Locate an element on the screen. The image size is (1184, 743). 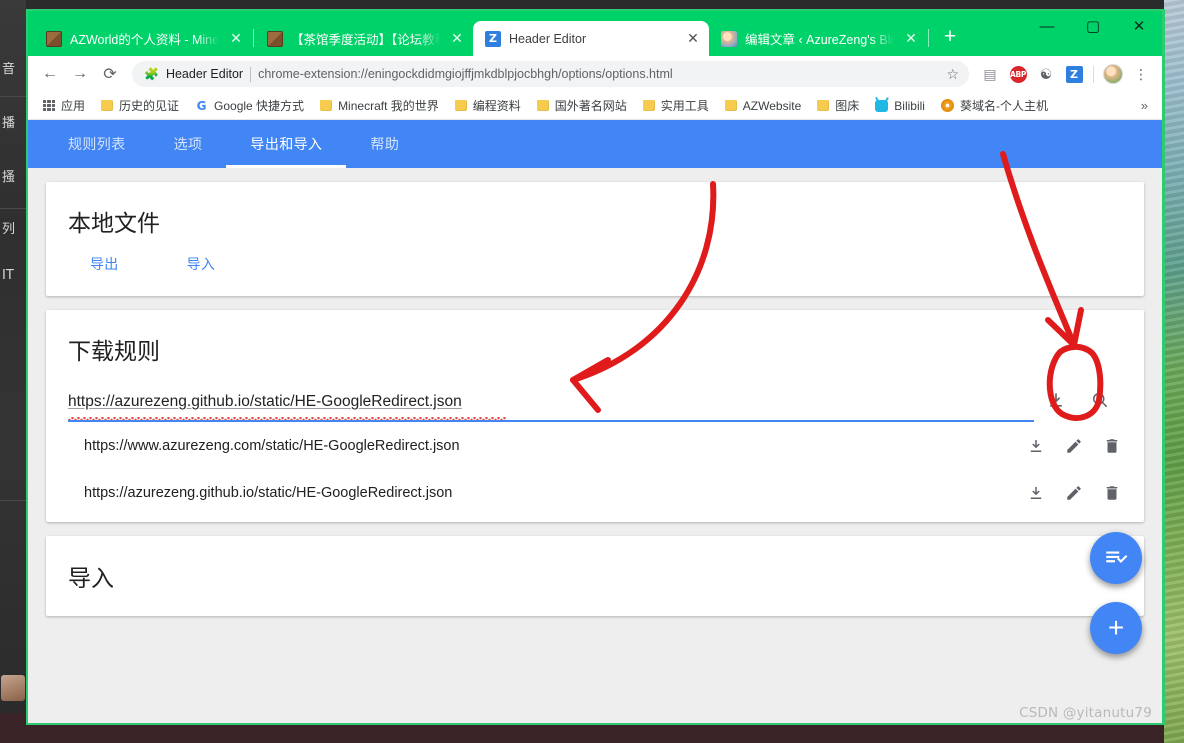
bookmark-foreign-sites: 国外著名网站 is located at coordinates (582, 105).